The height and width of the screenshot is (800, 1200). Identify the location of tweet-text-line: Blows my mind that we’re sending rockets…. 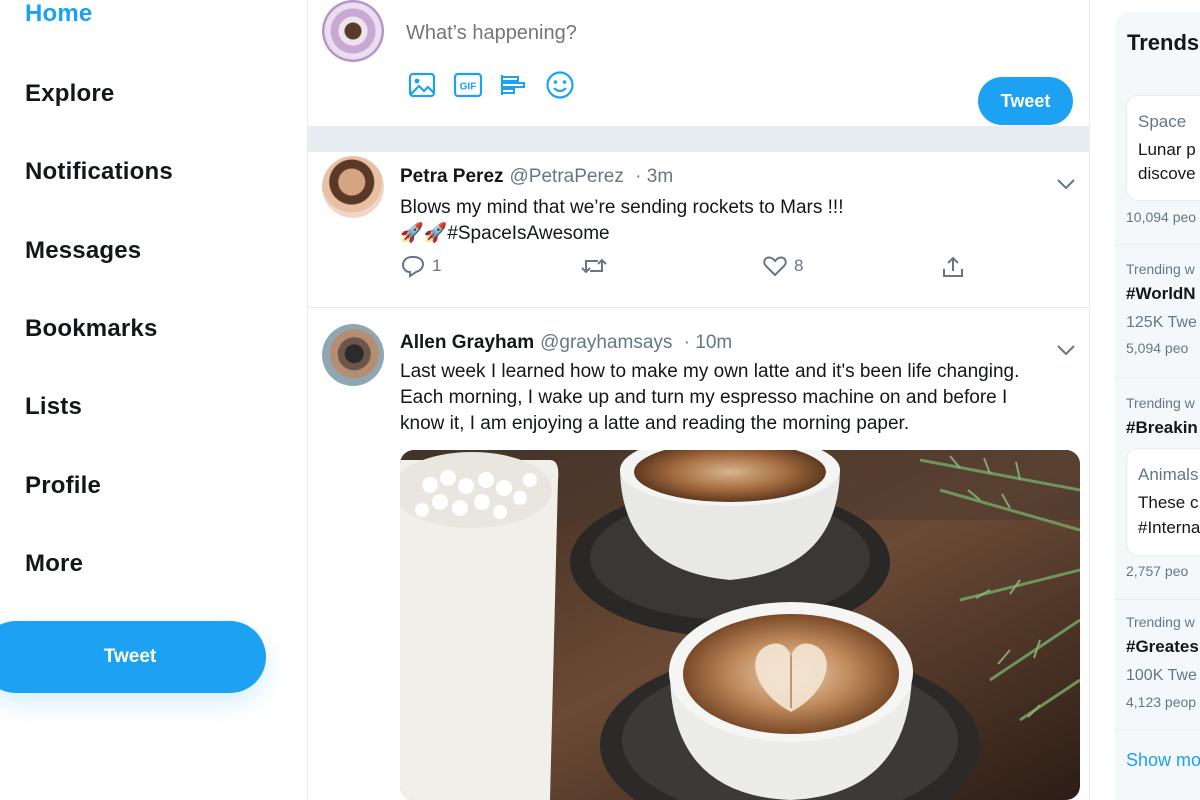
(622, 207).